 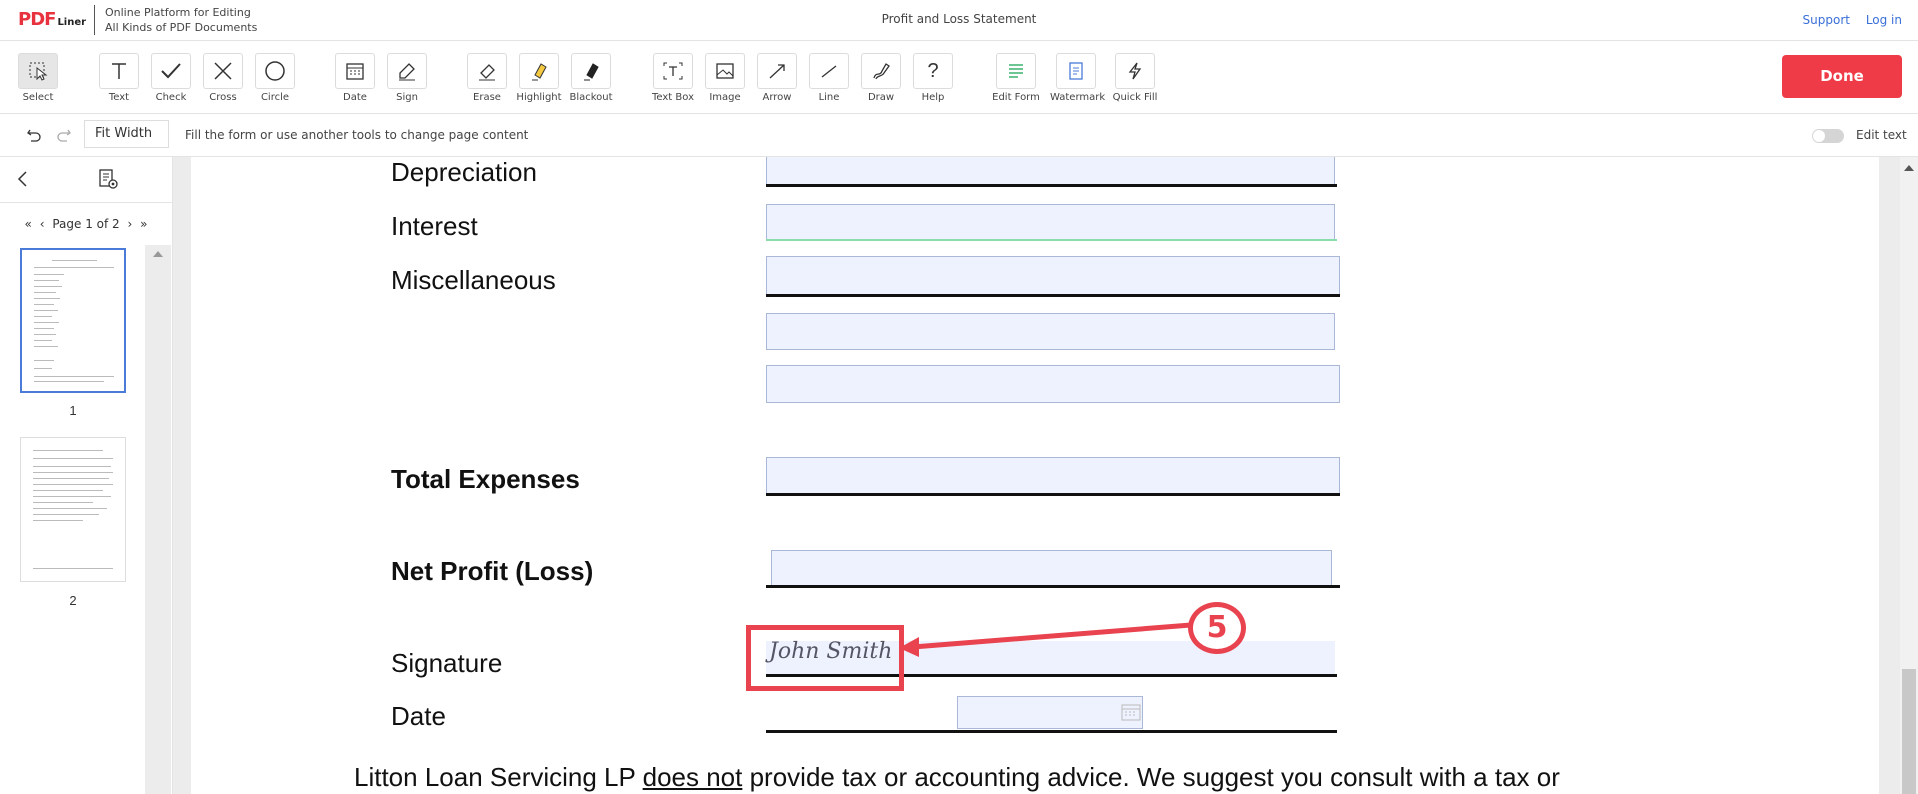 What do you see at coordinates (275, 71) in the screenshot?
I see `circle-icon` at bounding box center [275, 71].